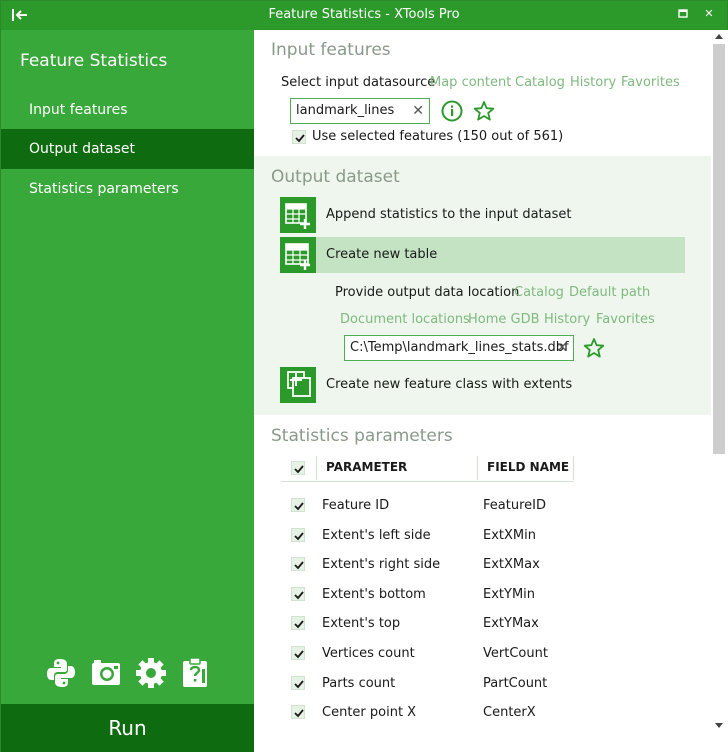  What do you see at coordinates (151, 673) in the screenshot?
I see `gear-icon` at bounding box center [151, 673].